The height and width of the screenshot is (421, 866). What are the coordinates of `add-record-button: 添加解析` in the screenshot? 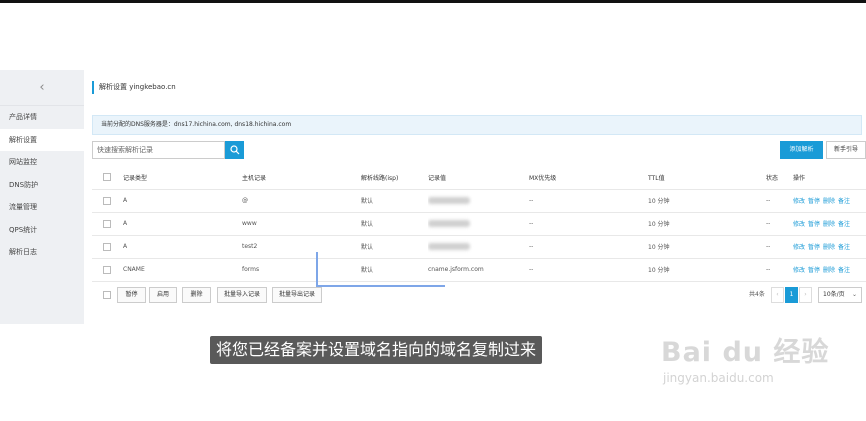 It's located at (801, 150).